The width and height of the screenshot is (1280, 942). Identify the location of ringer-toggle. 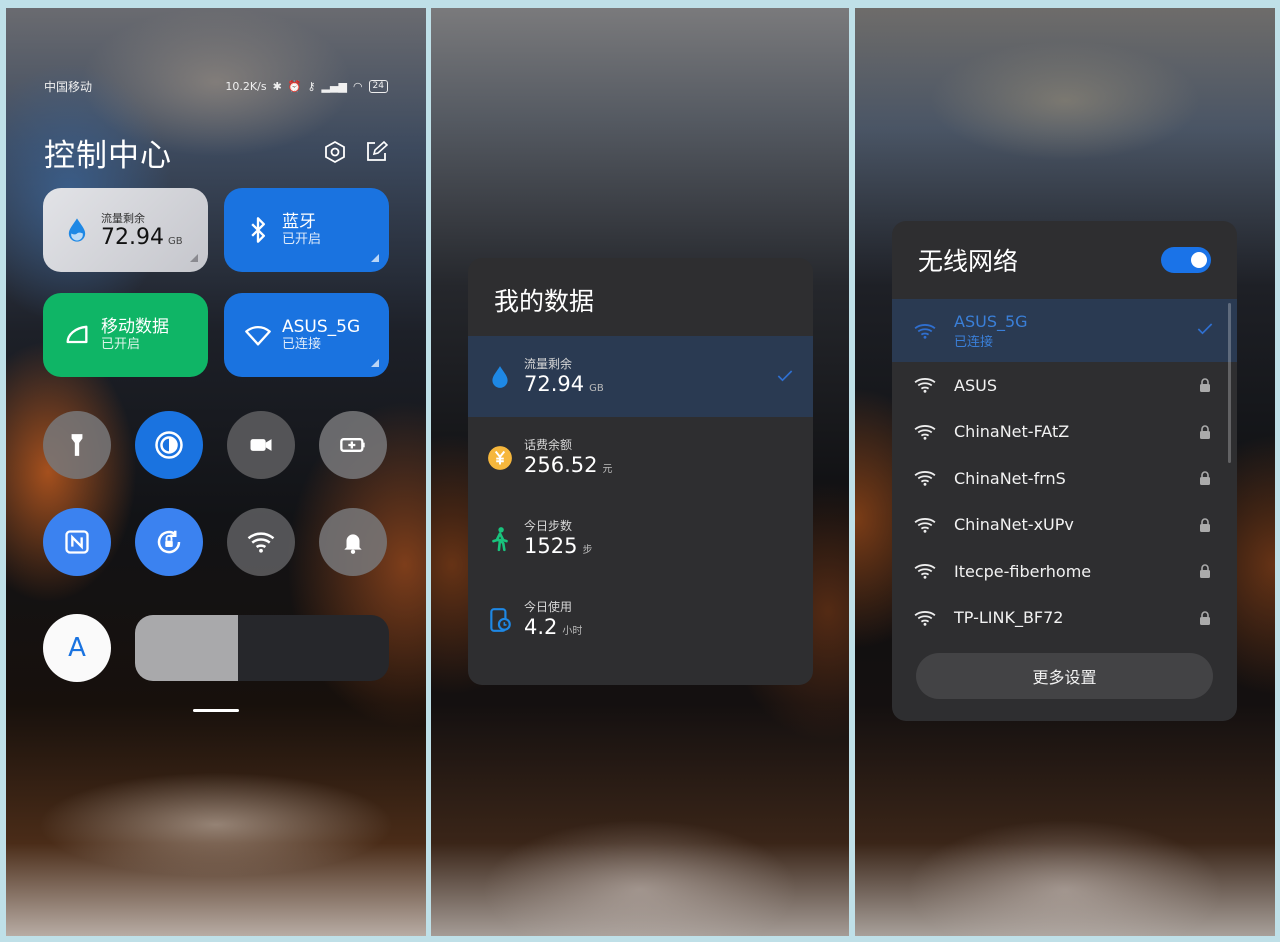
(353, 542).